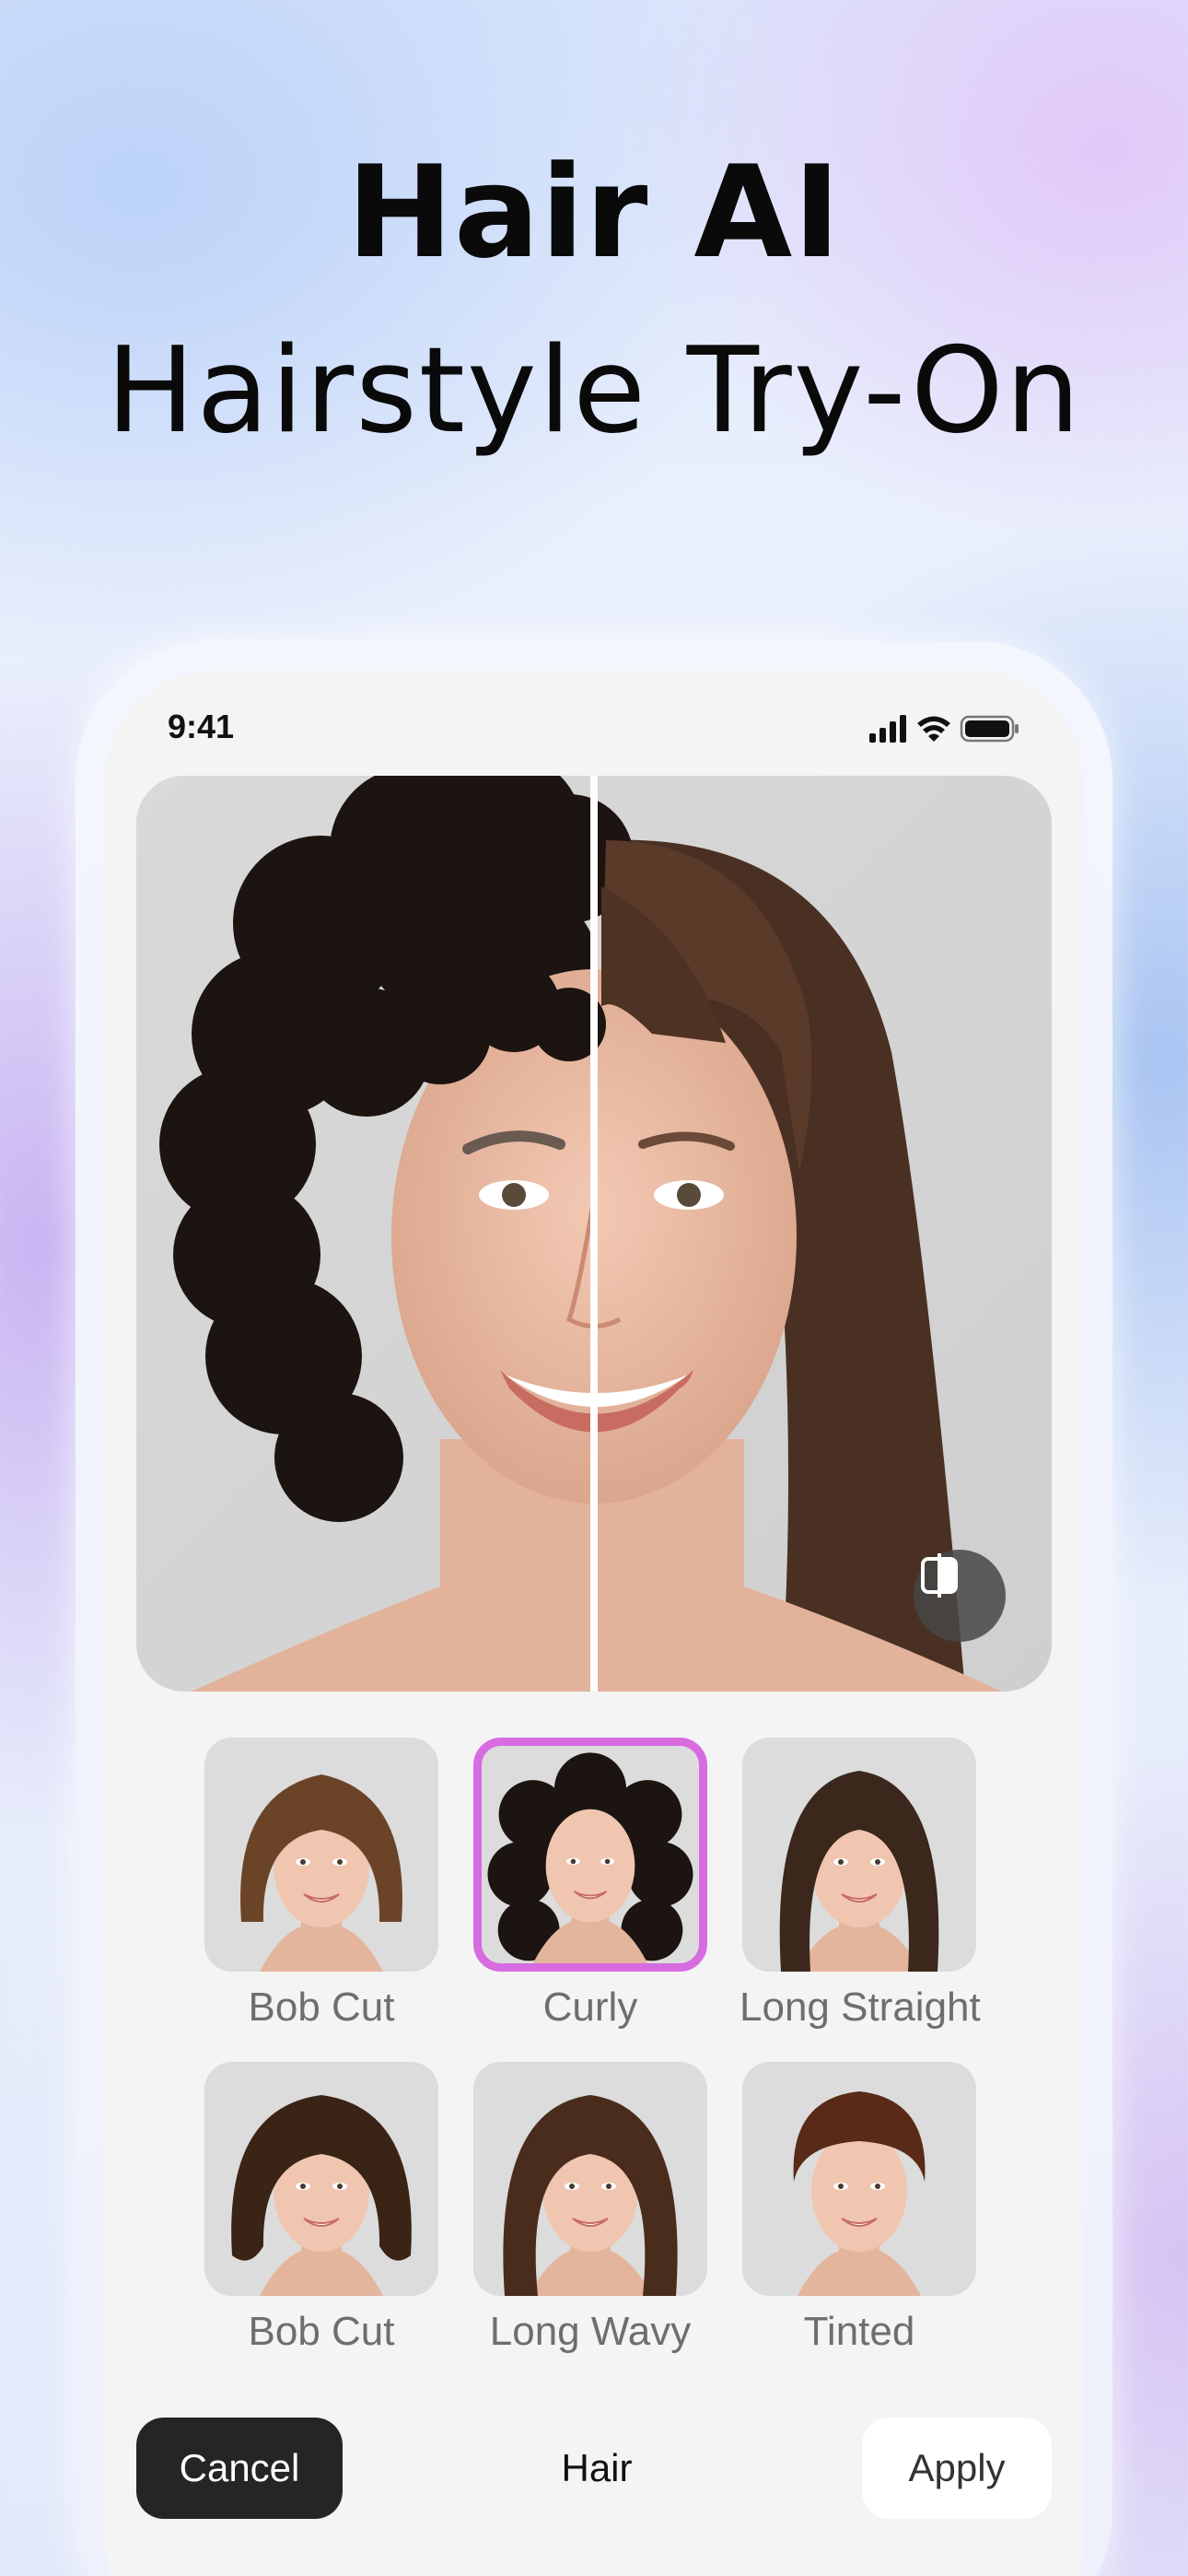 This screenshot has height=2576, width=1188. What do you see at coordinates (590, 2331) in the screenshot?
I see `style-label: Long Wavy` at bounding box center [590, 2331].